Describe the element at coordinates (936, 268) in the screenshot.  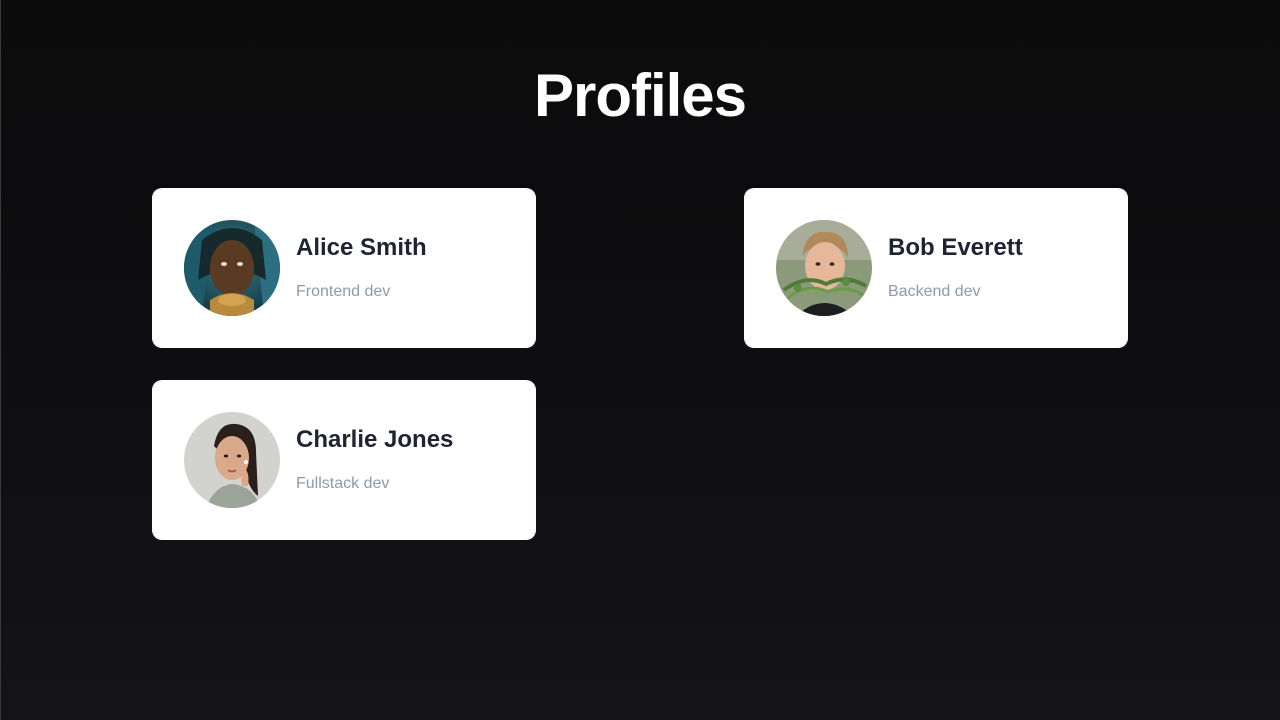
I see `profile-card-bob: Bob Everett Backend dev` at that location.